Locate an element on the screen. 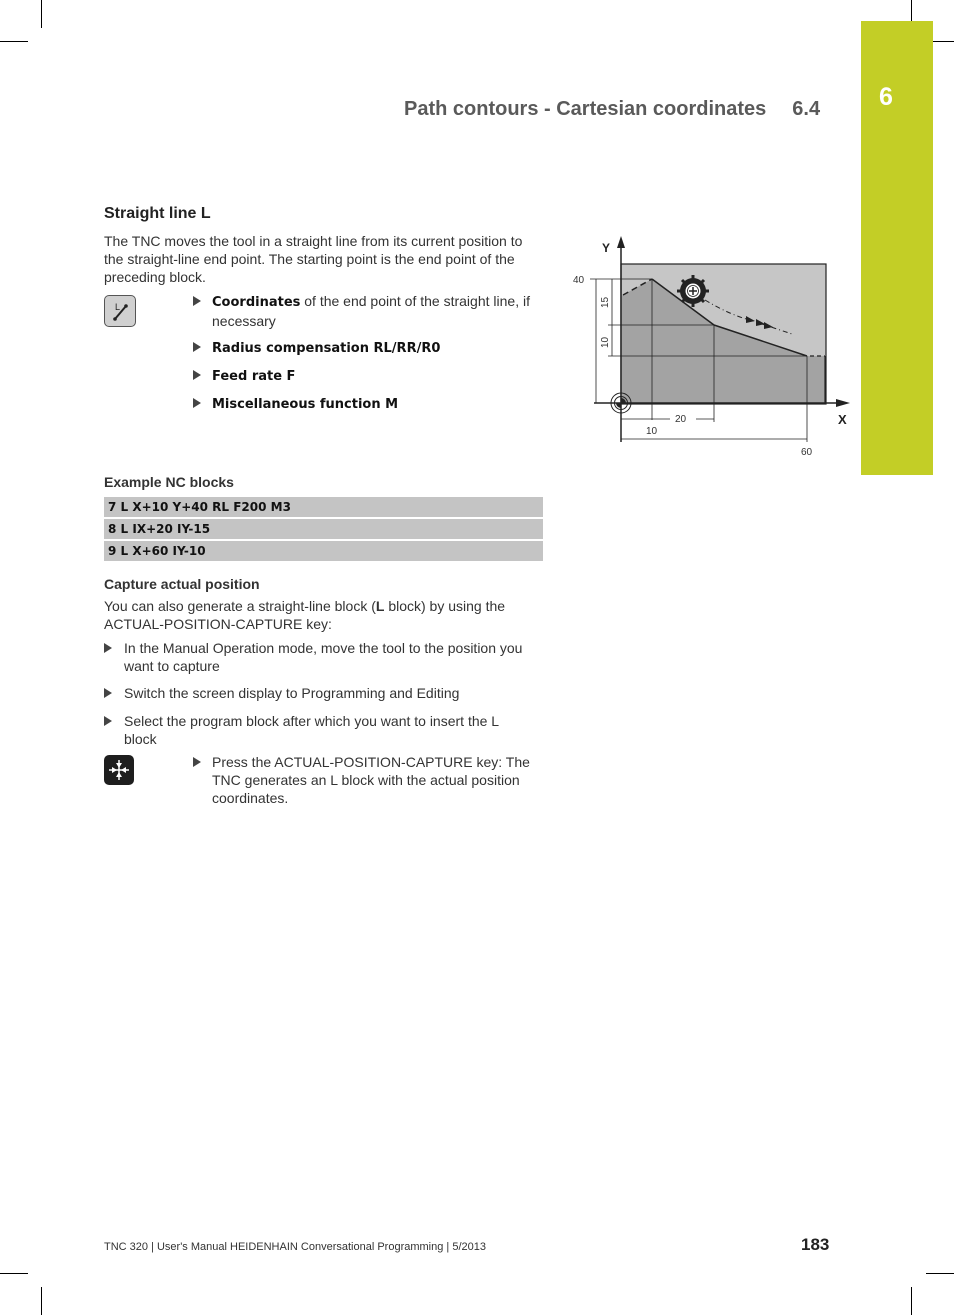  datum-origin-icon is located at coordinates (621, 403).